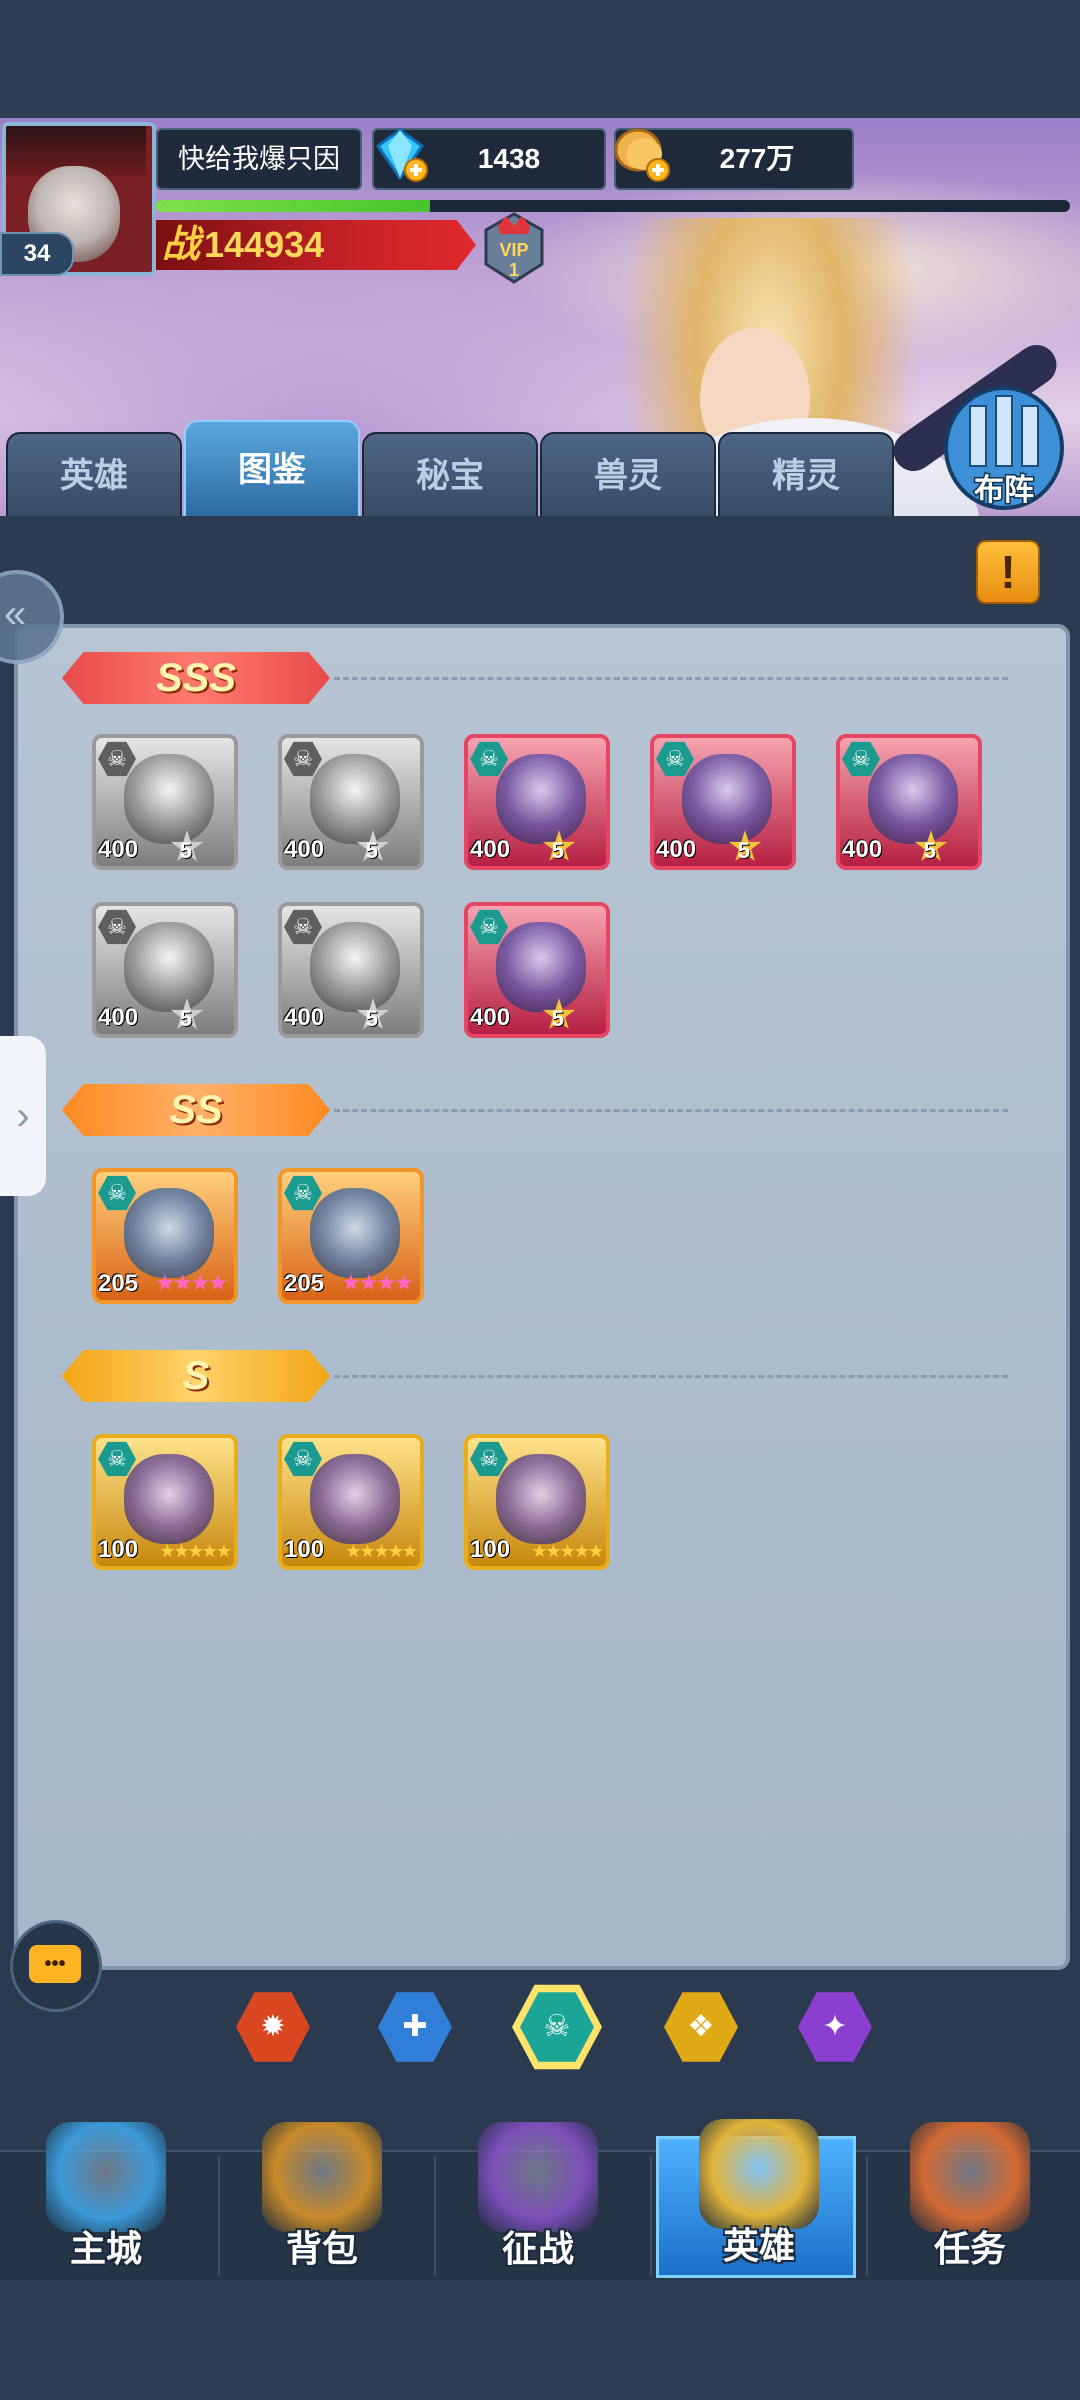 Image resolution: width=1080 pixels, height=2400 pixels. What do you see at coordinates (671, 1376) in the screenshot?
I see `tier-divider-s` at bounding box center [671, 1376].